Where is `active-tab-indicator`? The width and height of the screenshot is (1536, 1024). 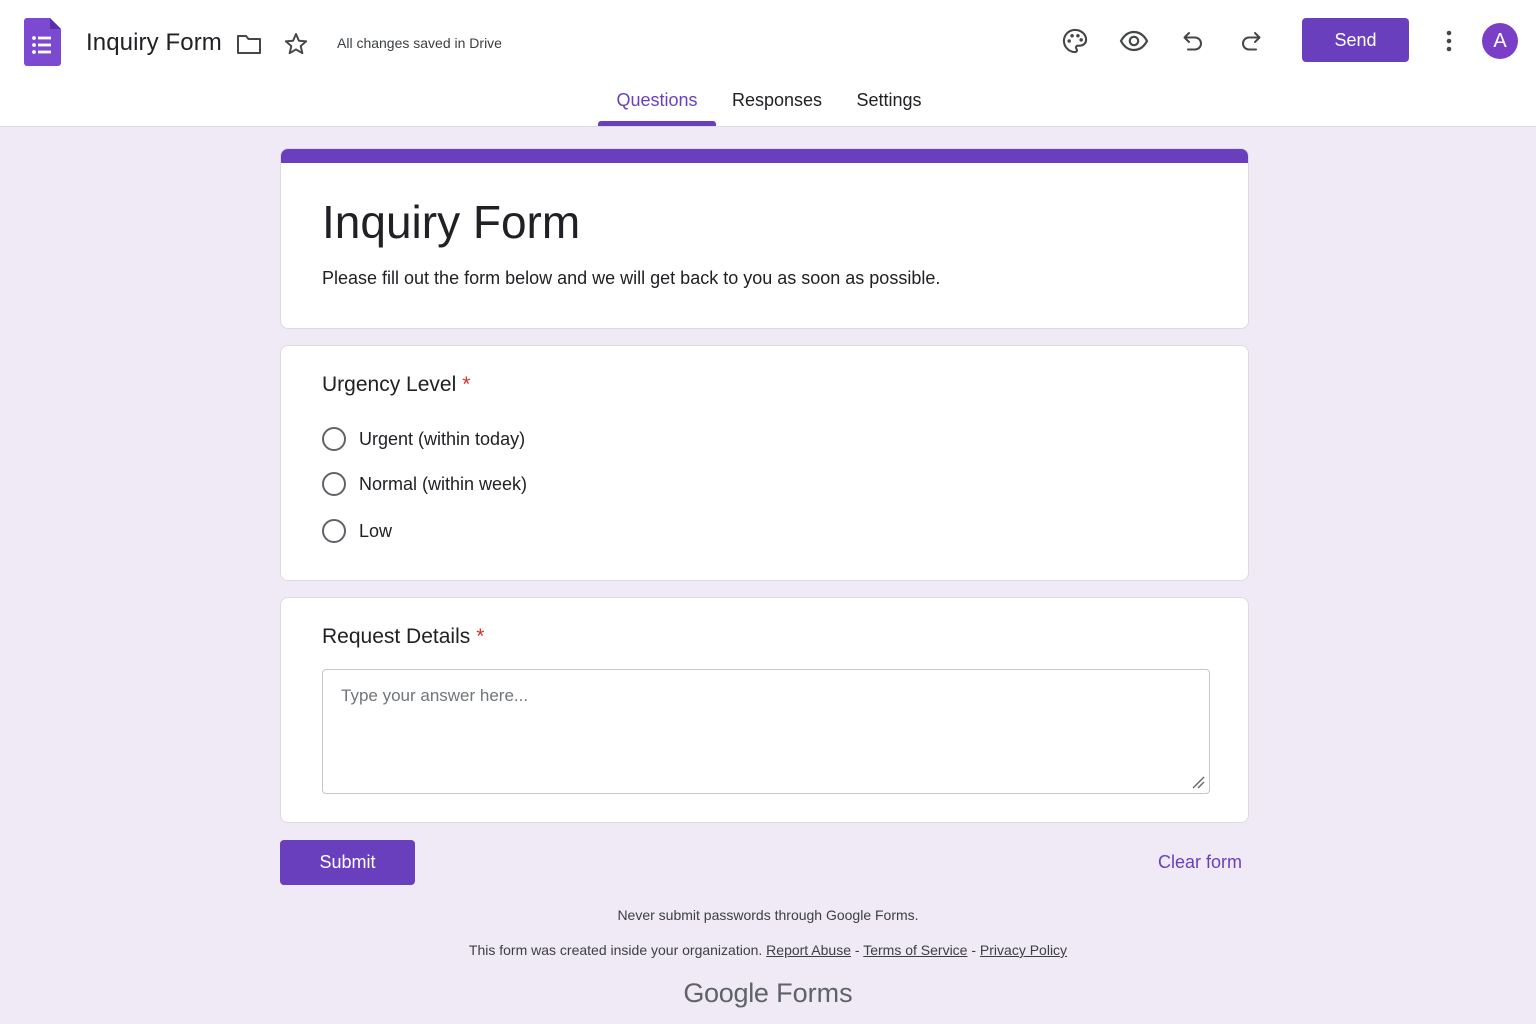 active-tab-indicator is located at coordinates (657, 123).